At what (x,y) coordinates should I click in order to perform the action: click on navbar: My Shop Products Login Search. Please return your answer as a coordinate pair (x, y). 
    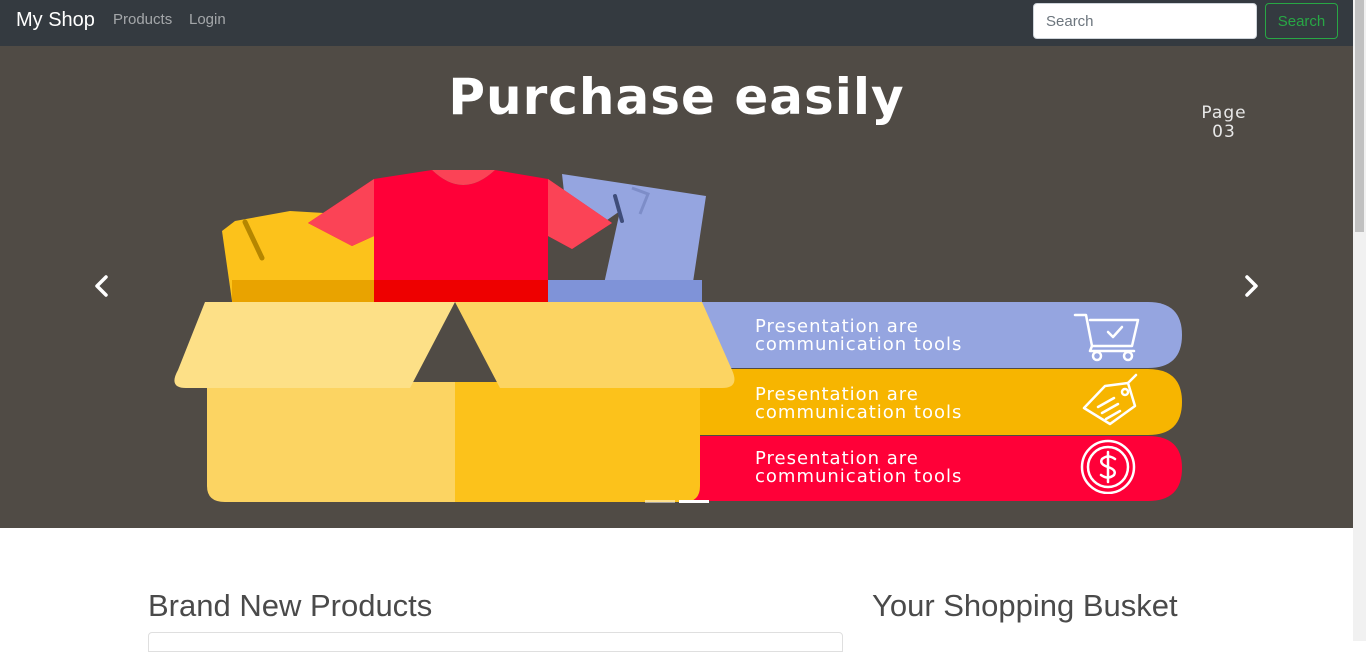
    Looking at the image, I should click on (676, 23).